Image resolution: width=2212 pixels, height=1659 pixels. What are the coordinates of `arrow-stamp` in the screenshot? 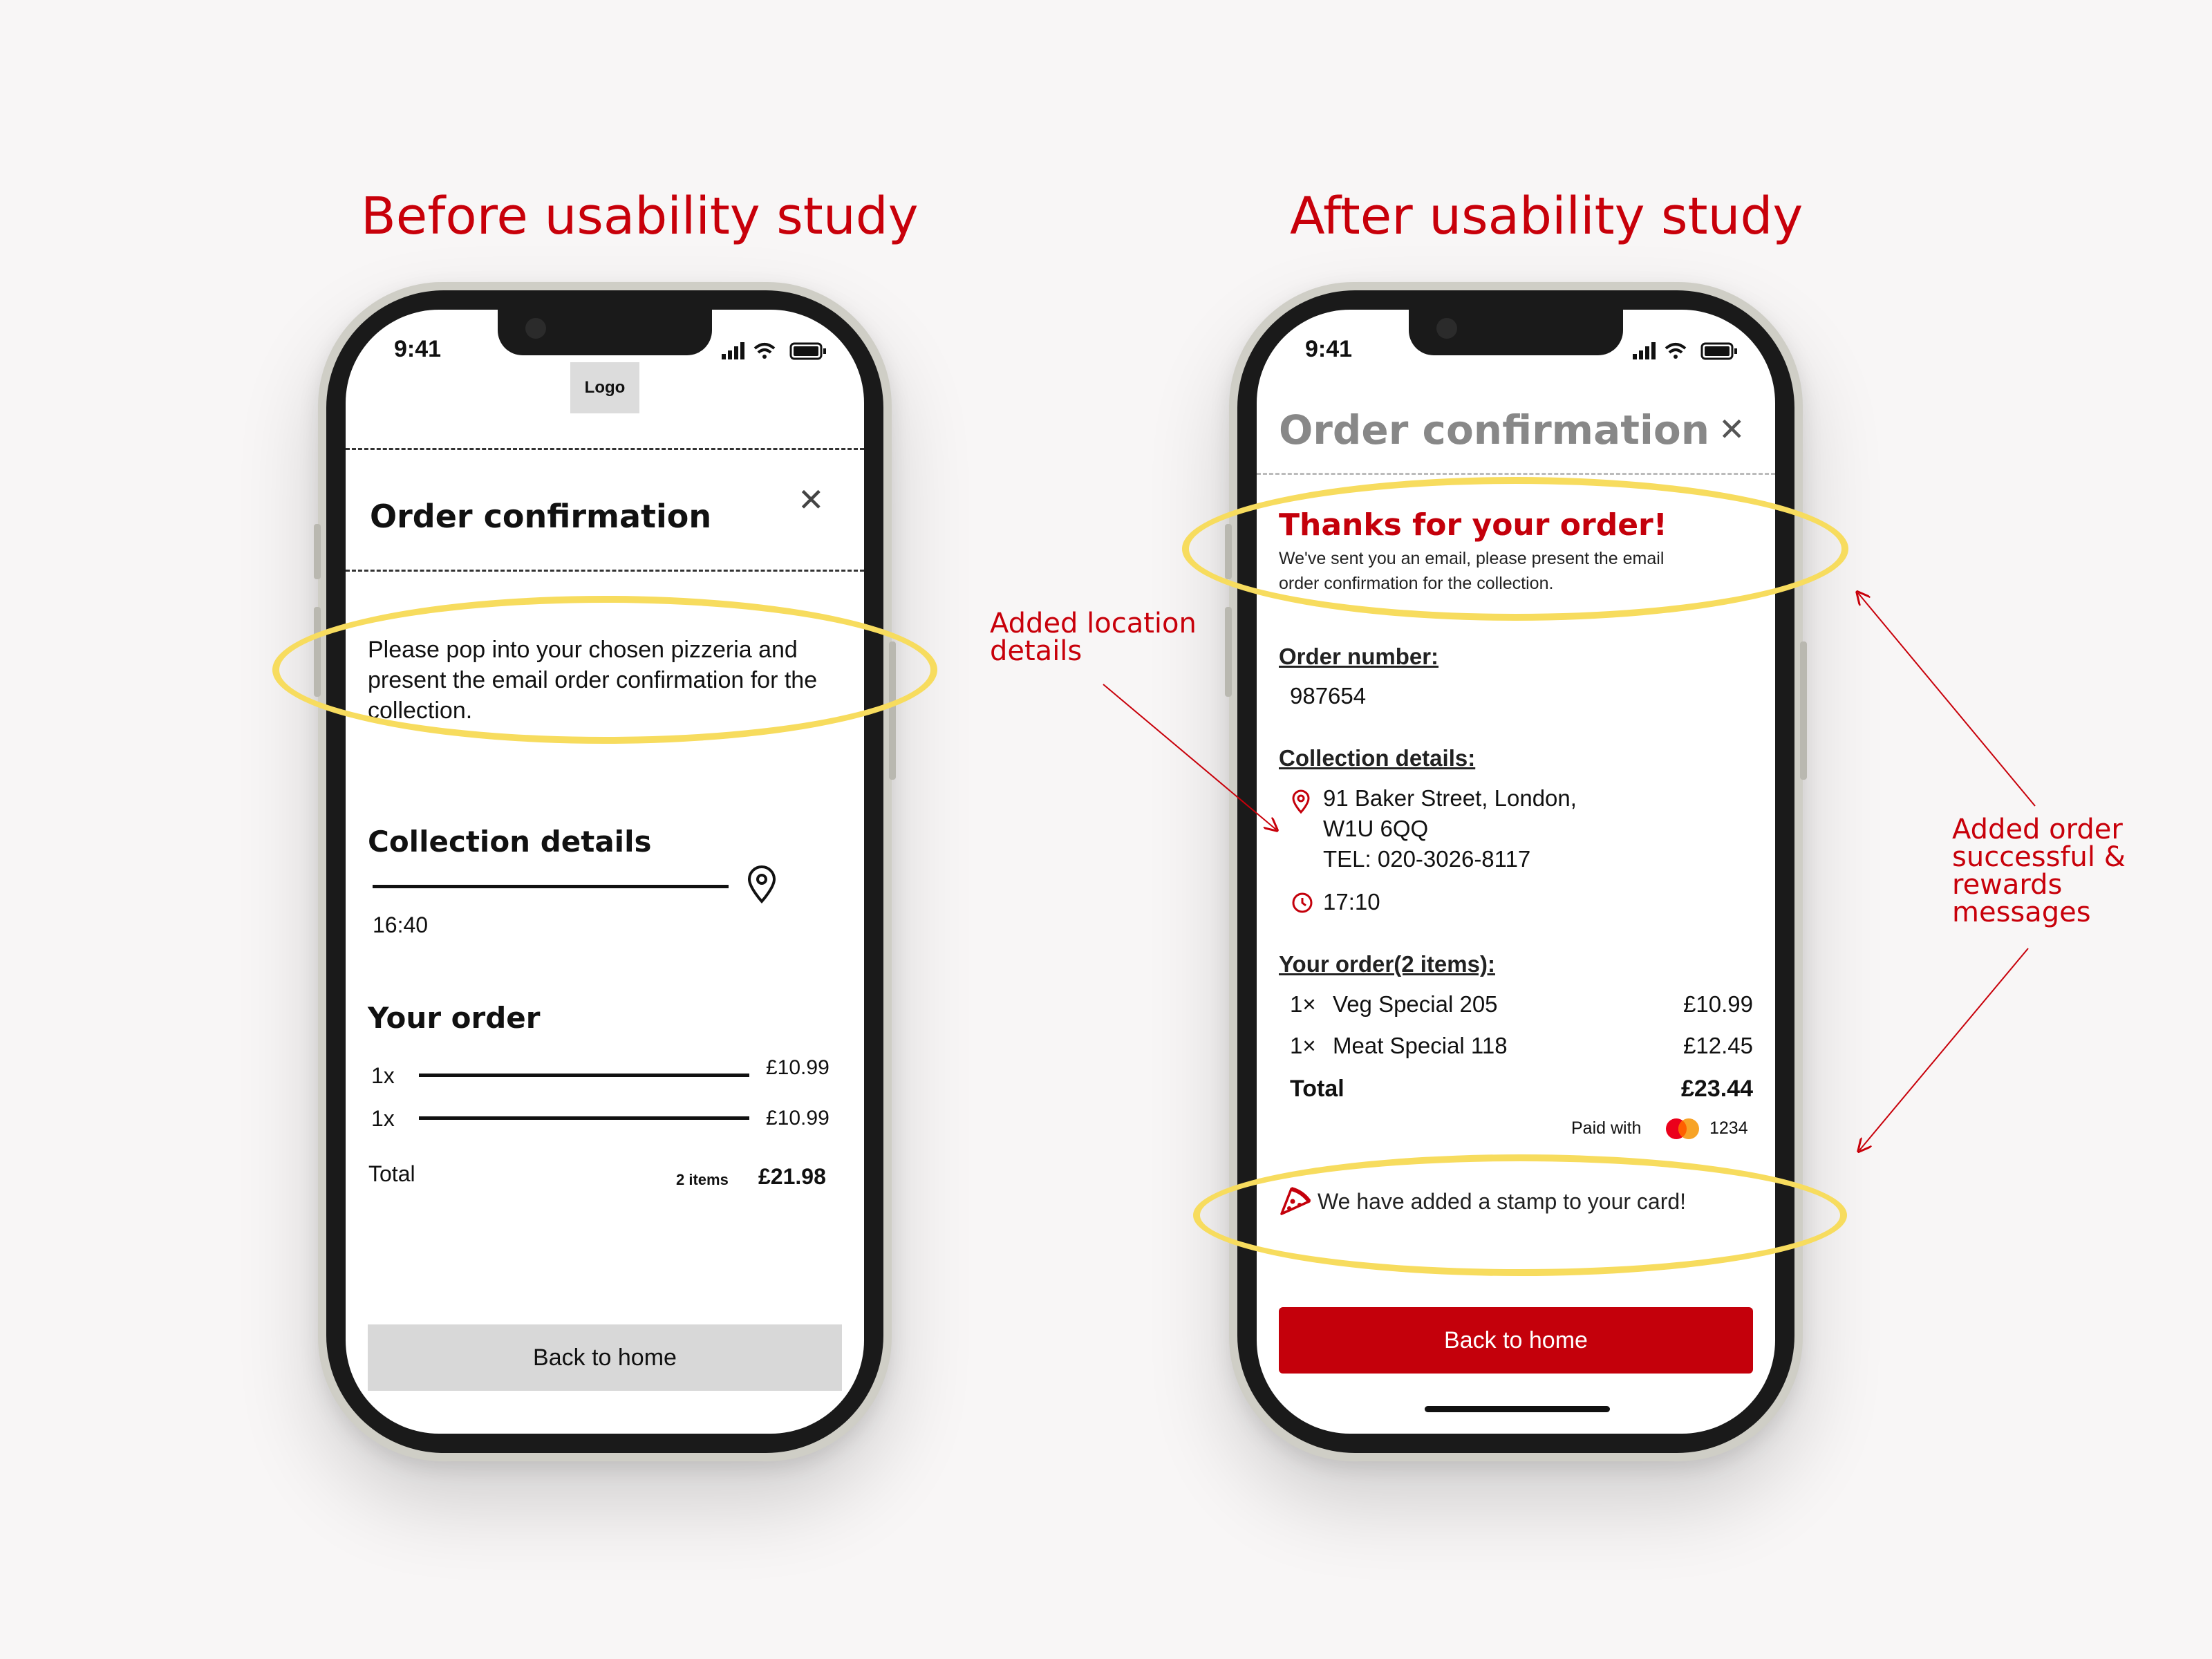 It's located at (1944, 1049).